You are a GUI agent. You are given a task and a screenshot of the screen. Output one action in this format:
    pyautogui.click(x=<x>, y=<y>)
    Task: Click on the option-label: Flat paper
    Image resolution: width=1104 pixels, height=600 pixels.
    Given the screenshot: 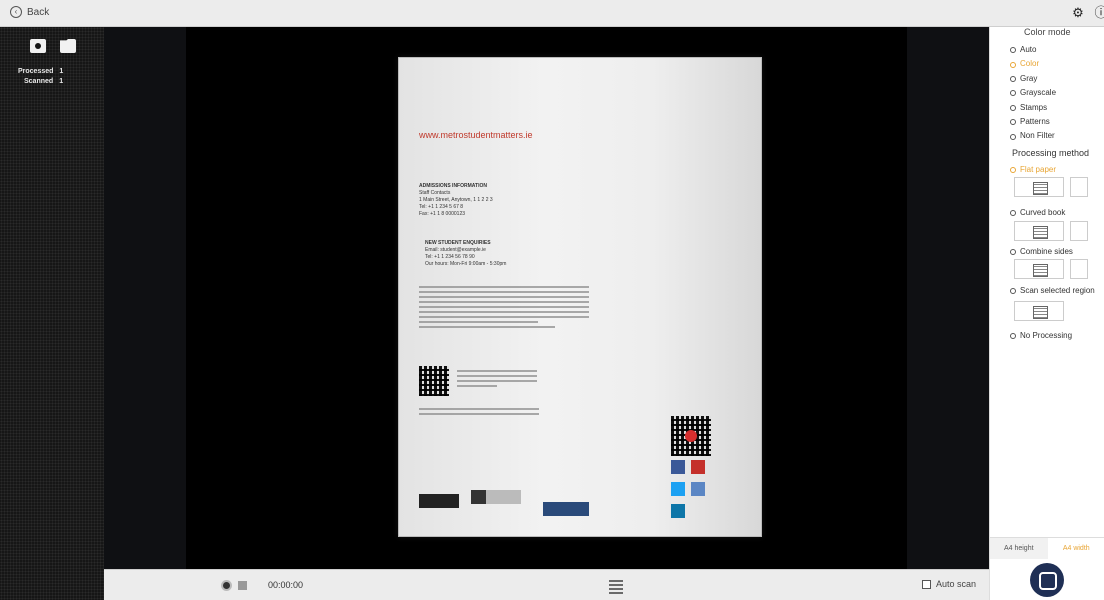 What is the action you would take?
    pyautogui.click(x=1038, y=169)
    